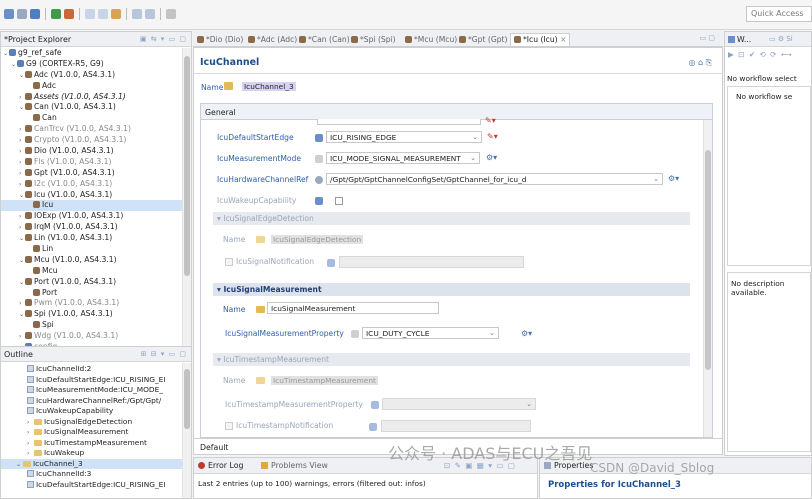 This screenshot has height=499, width=812. What do you see at coordinates (779, 14) in the screenshot?
I see `quick-access-input: Quick Access` at bounding box center [779, 14].